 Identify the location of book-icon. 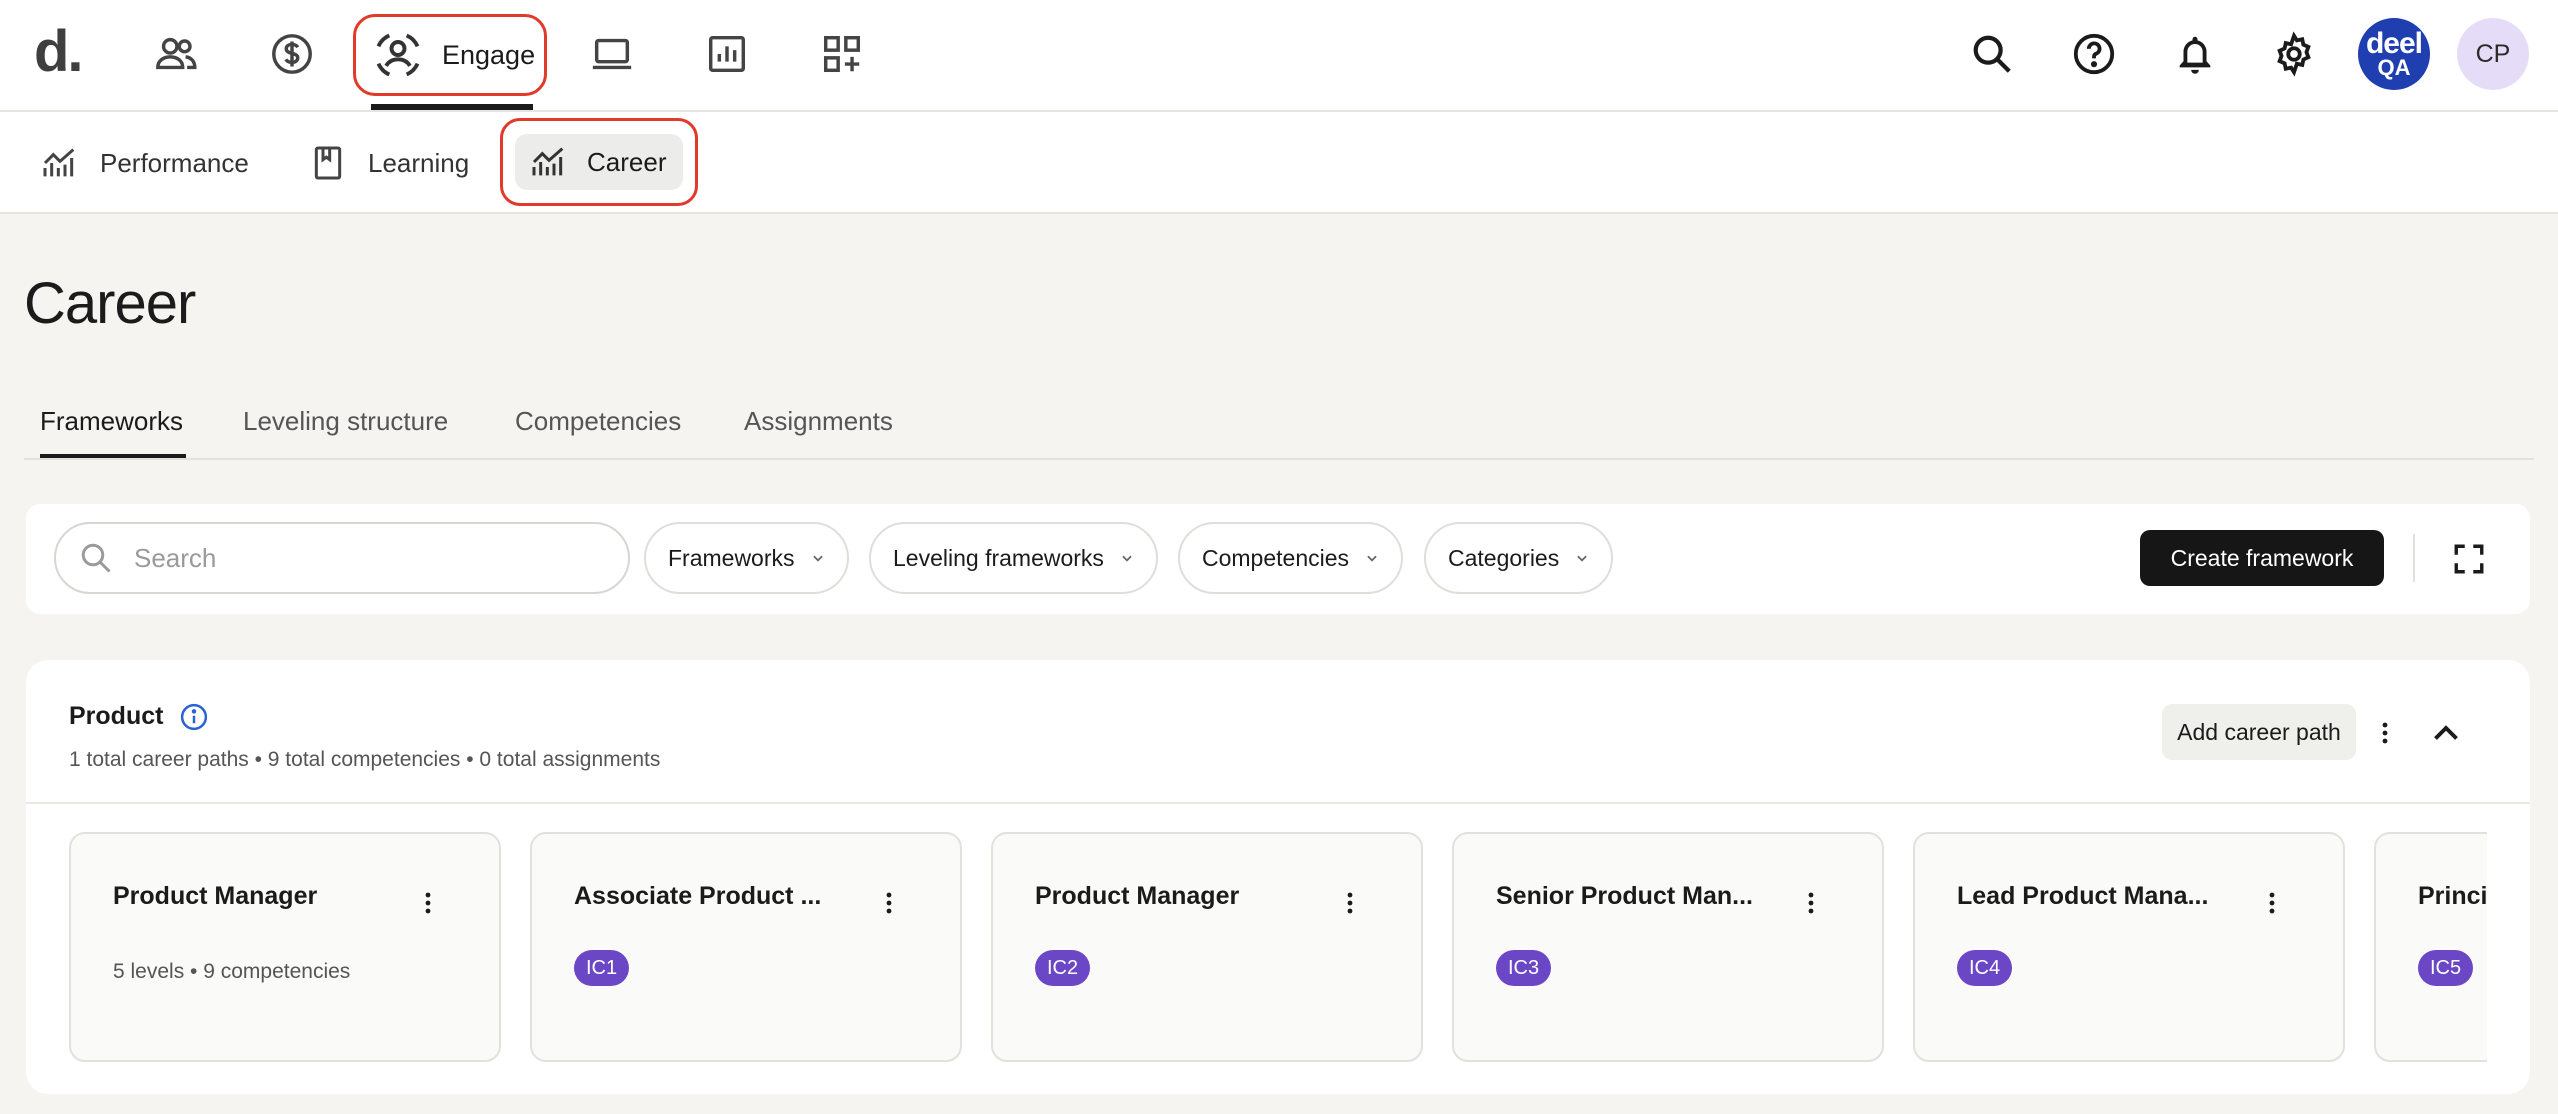
(328, 163).